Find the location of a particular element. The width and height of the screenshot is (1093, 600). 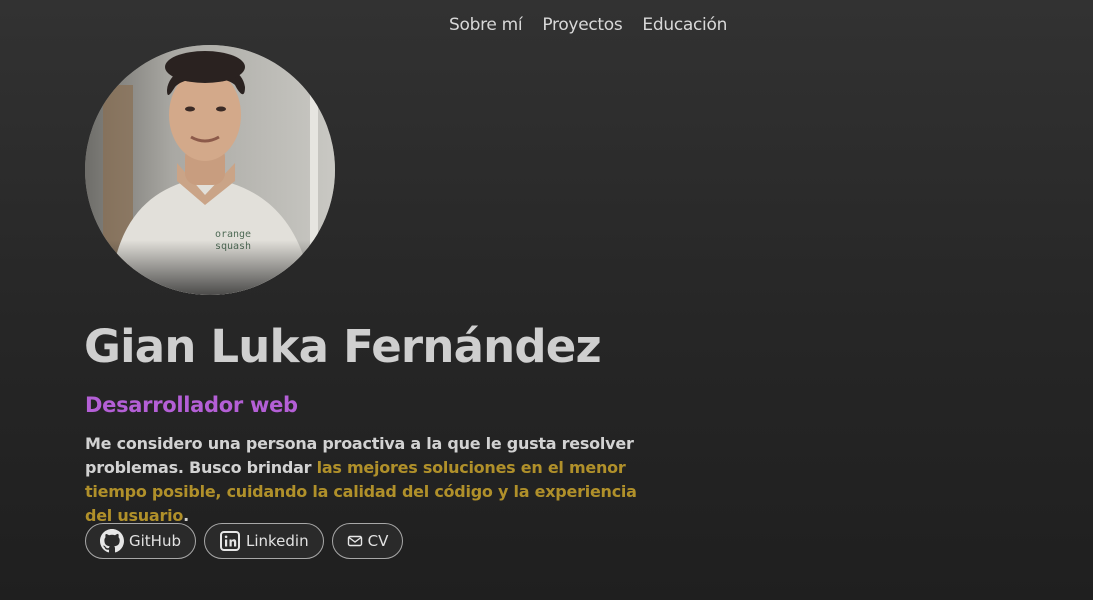

nav-link-sobre-mi: Sobre mí is located at coordinates (486, 25).